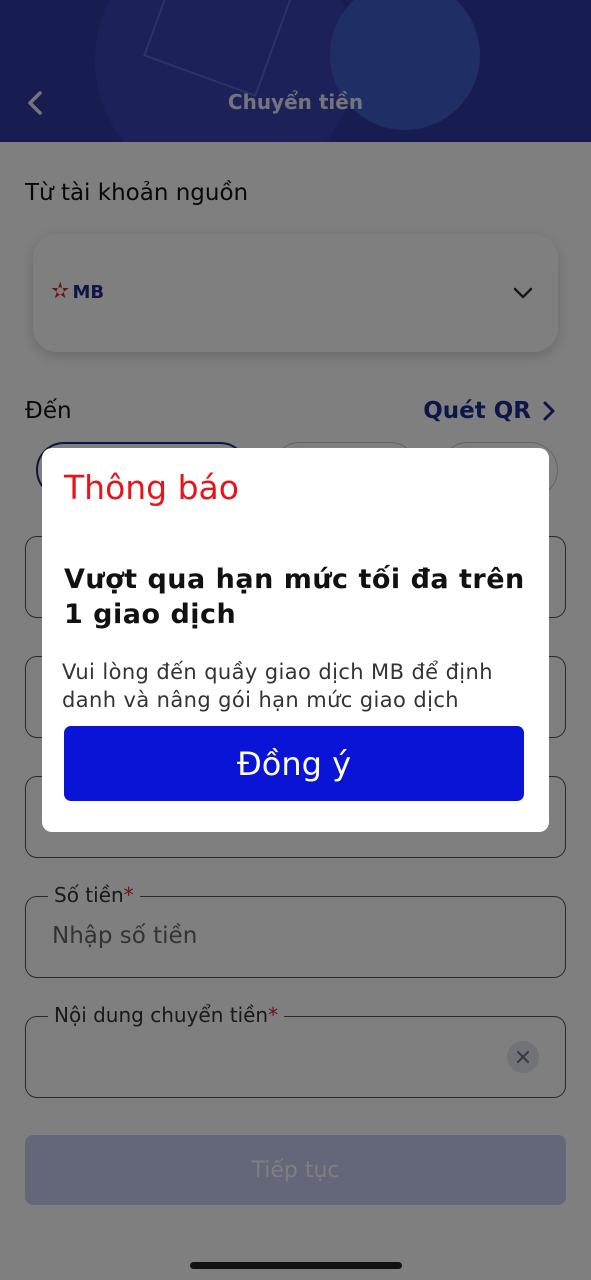  I want to click on dialog-title: Thông báo, so click(151, 487).